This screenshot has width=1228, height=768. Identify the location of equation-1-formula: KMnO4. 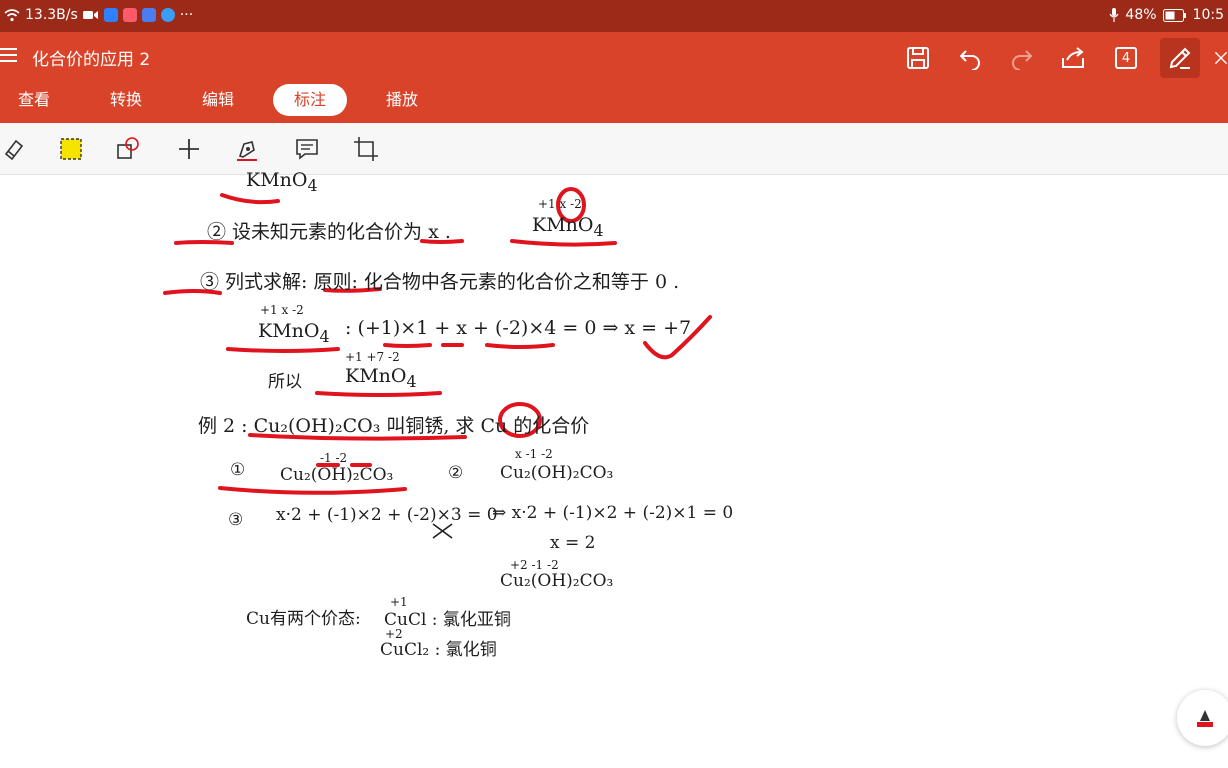
(294, 333).